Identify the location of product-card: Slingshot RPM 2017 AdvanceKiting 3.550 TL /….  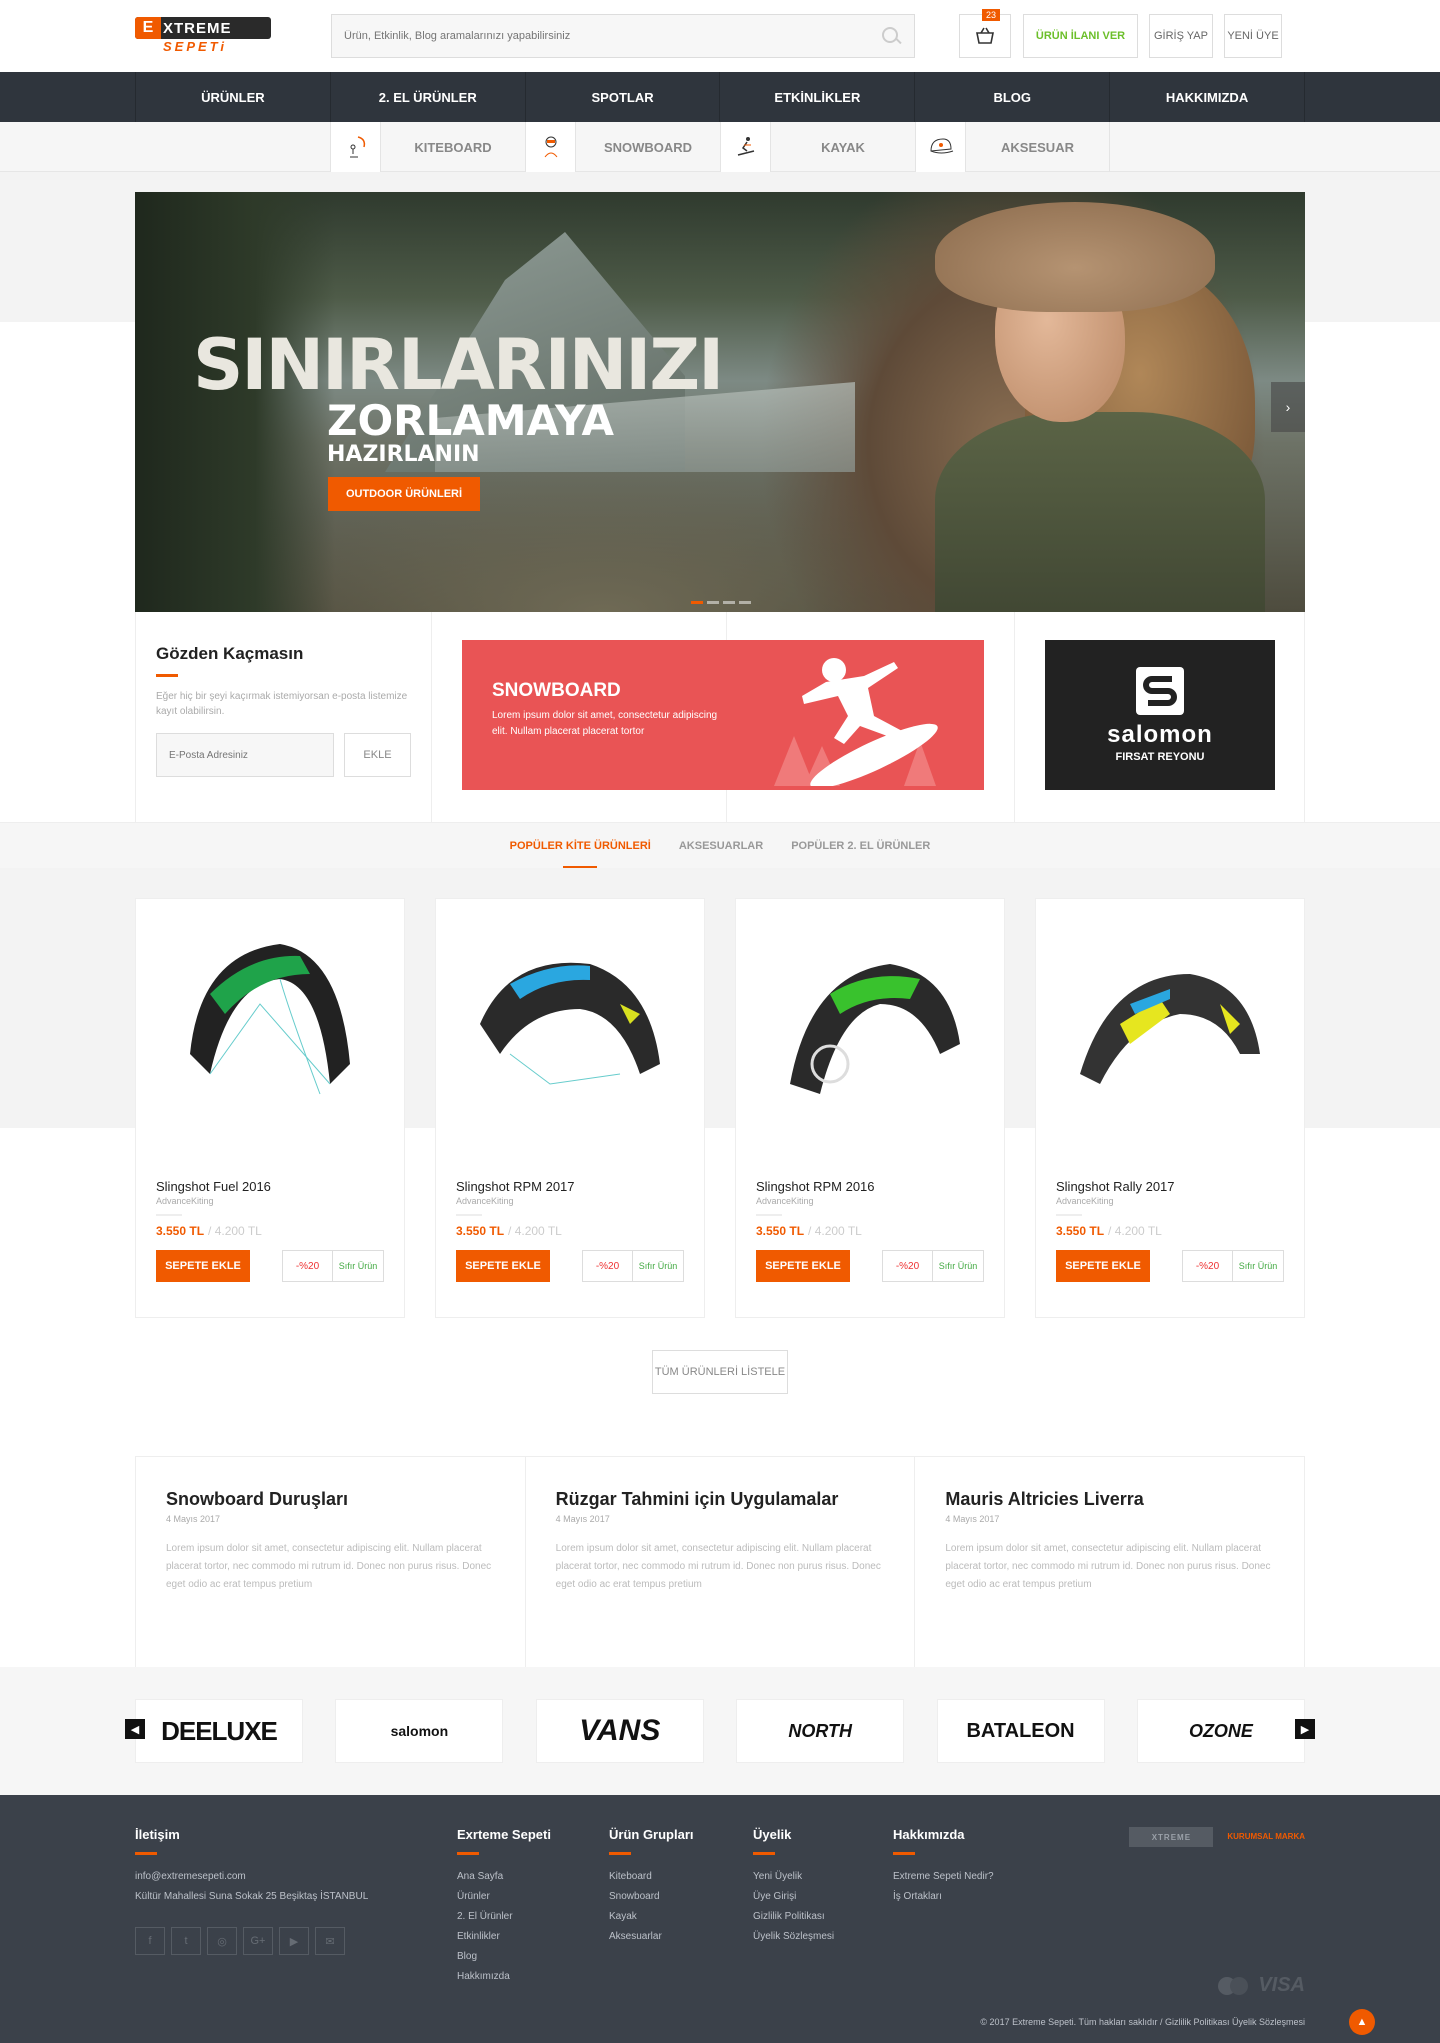
(570, 1108).